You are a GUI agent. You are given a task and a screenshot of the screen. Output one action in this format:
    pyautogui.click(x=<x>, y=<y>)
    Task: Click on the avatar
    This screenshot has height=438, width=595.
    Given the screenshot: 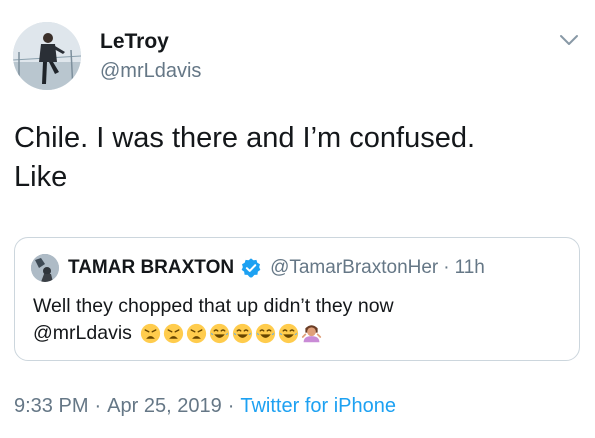 What is the action you would take?
    pyautogui.click(x=47, y=56)
    